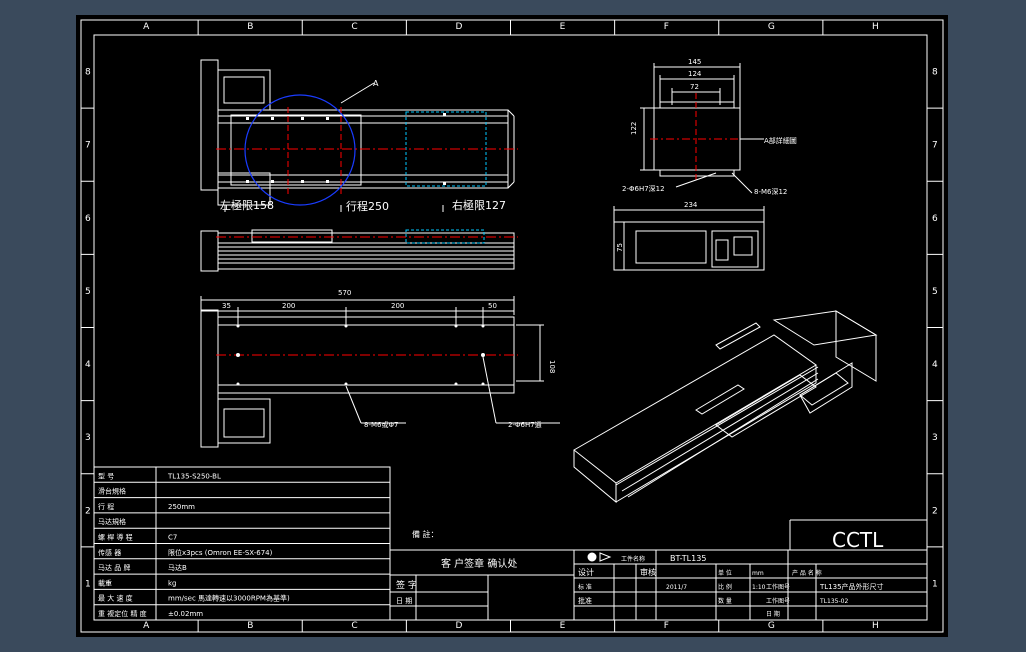 The width and height of the screenshot is (1026, 652). What do you see at coordinates (666, 626) in the screenshot?
I see `column-label-bottom: F` at bounding box center [666, 626].